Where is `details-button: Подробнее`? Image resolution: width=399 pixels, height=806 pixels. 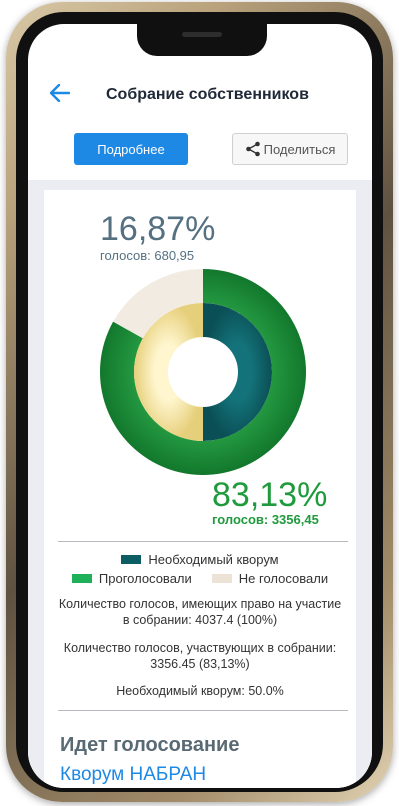
details-button: Подробнее is located at coordinates (131, 149).